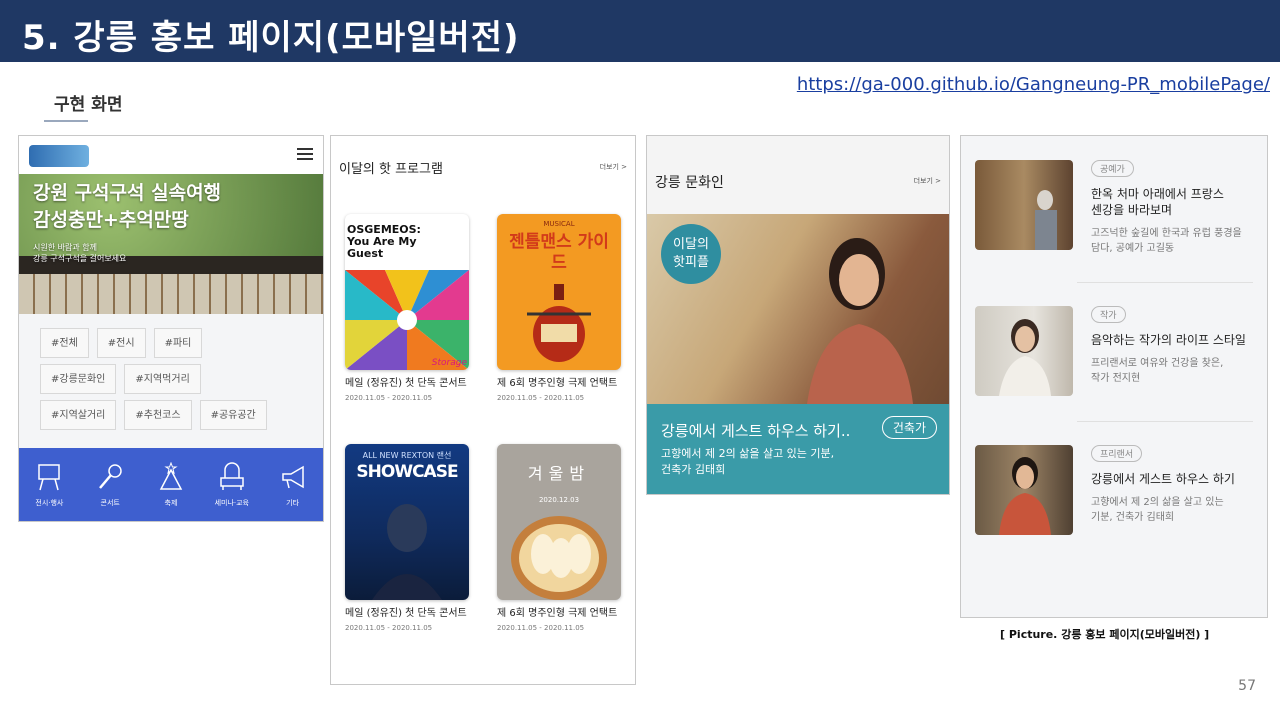  I want to click on hero-title: 강원 구석구석 실속여행 감성충만+추억만땅, so click(127, 207).